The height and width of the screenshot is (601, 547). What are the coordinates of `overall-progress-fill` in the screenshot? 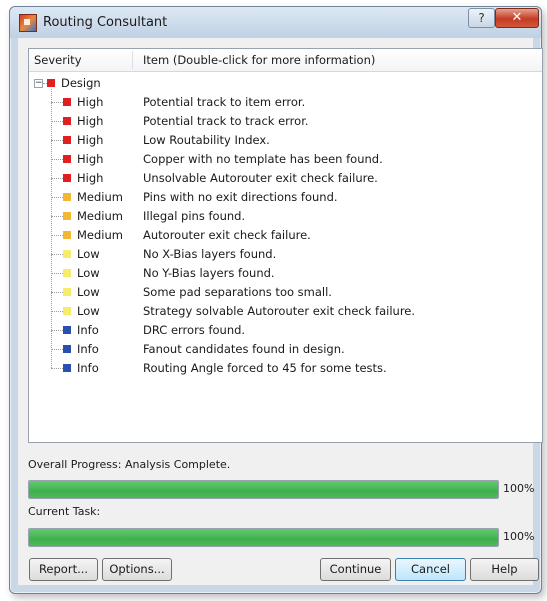 It's located at (263, 489).